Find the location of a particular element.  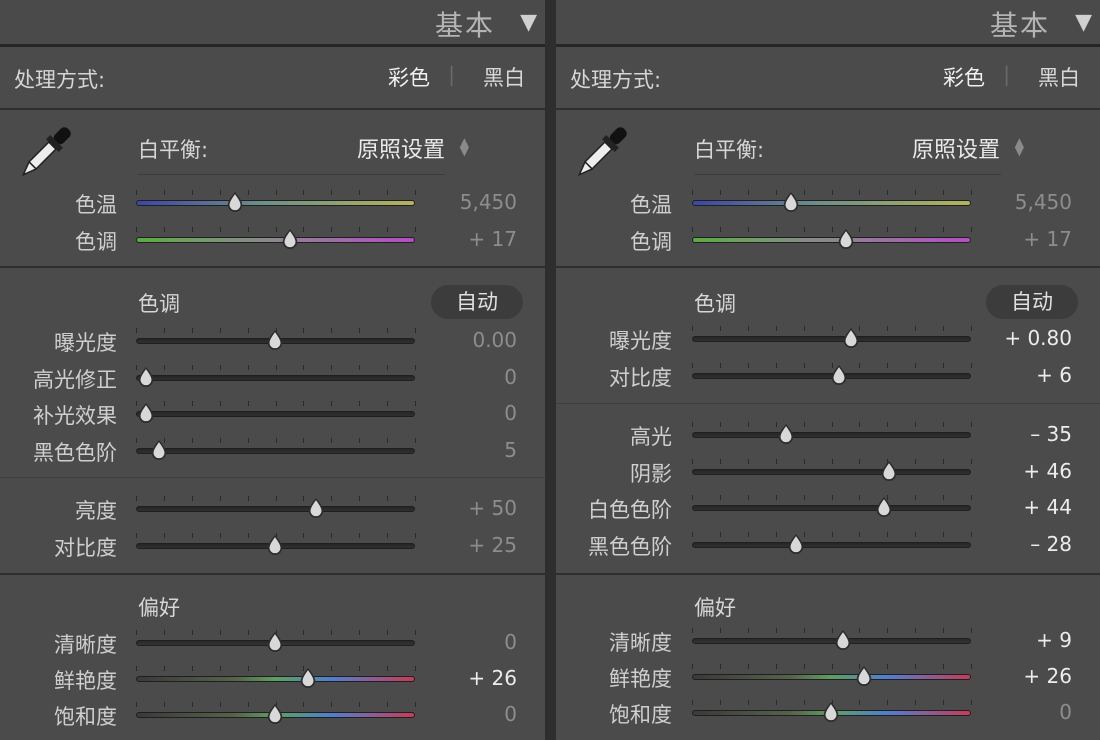

slider-value: + 44 is located at coordinates (1047, 507).